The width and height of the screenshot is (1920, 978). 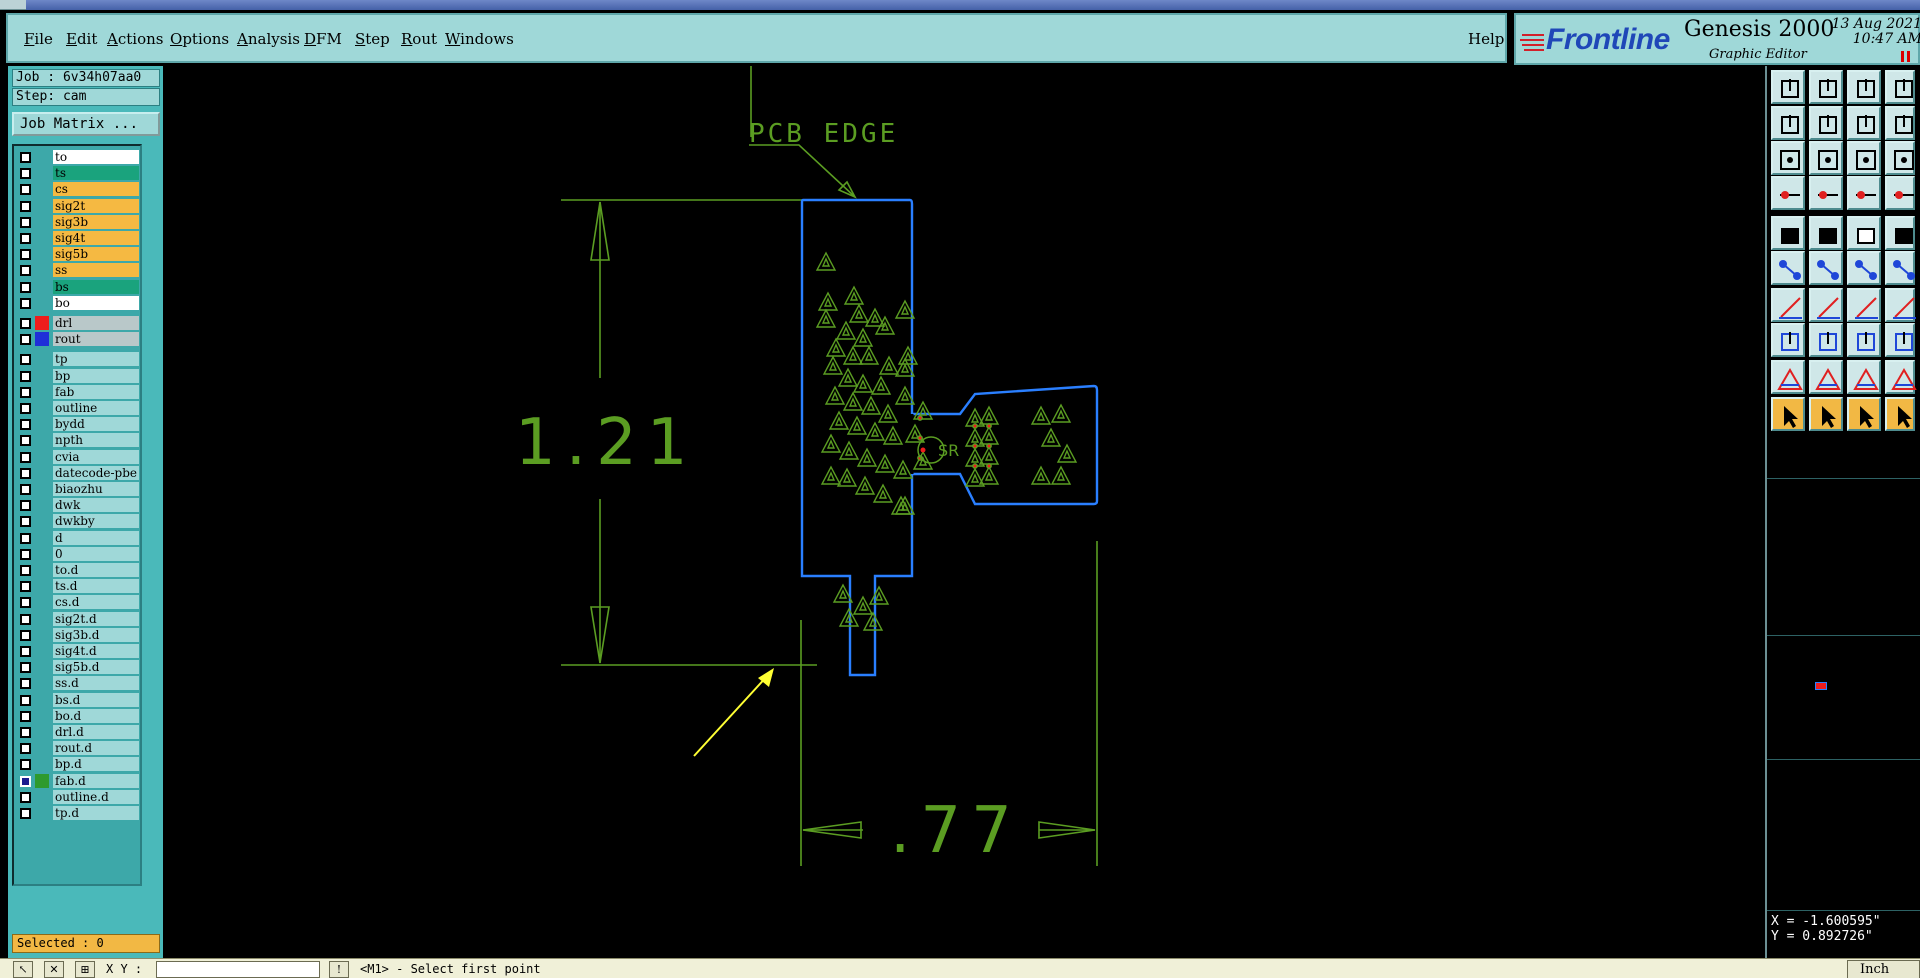 I want to click on layer-name: sig2t.d, so click(x=96, y=618).